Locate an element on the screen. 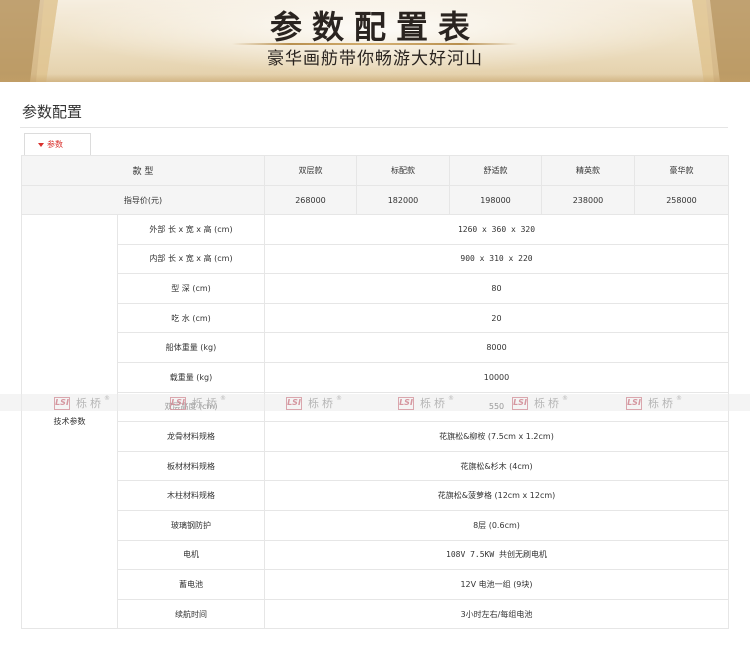  price-value-cell: 198000 is located at coordinates (495, 200).